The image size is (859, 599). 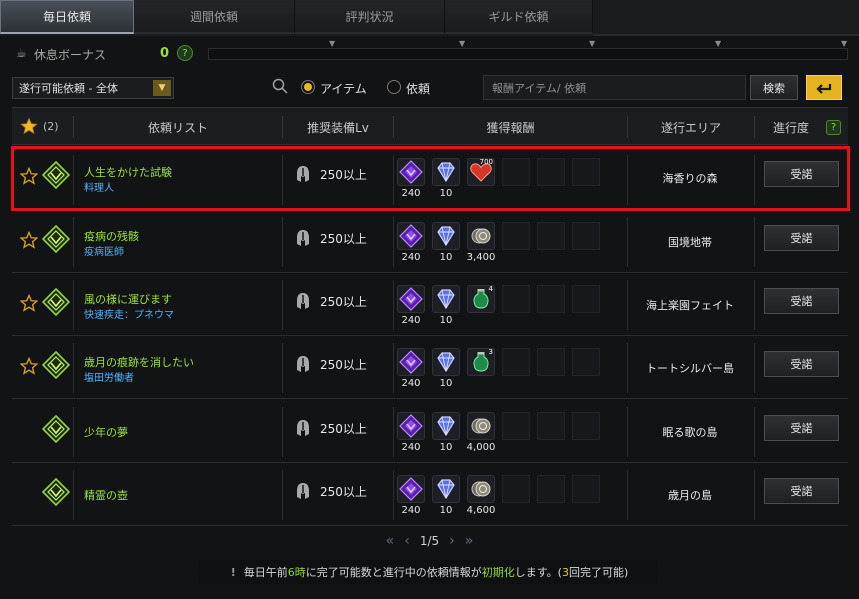 What do you see at coordinates (214, 17) in the screenshot?
I see `tab-weekly: 週間依頼` at bounding box center [214, 17].